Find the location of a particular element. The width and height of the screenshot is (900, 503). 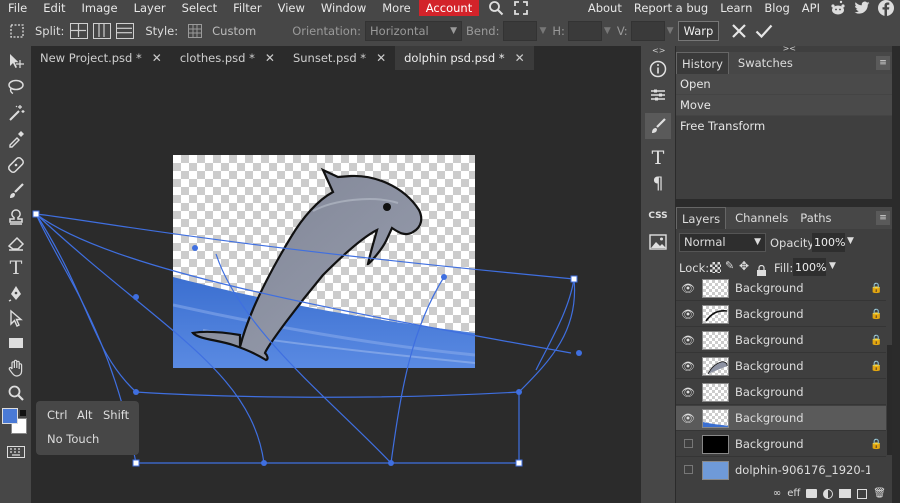

split-none-icon is located at coordinates (79, 31).